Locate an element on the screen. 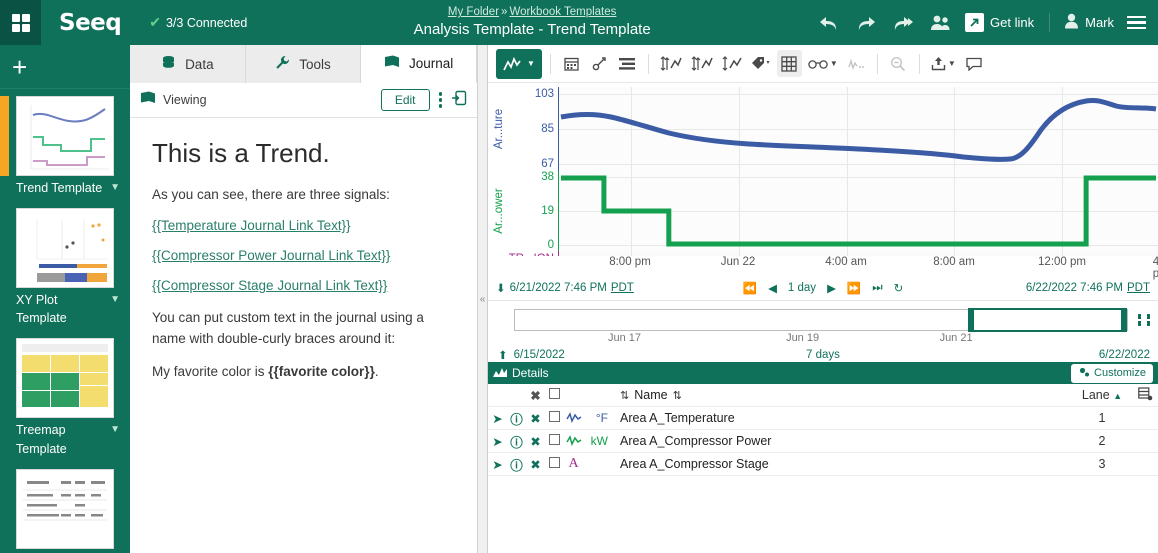  row-name: Area A_Compressor Stage is located at coordinates (842, 464).